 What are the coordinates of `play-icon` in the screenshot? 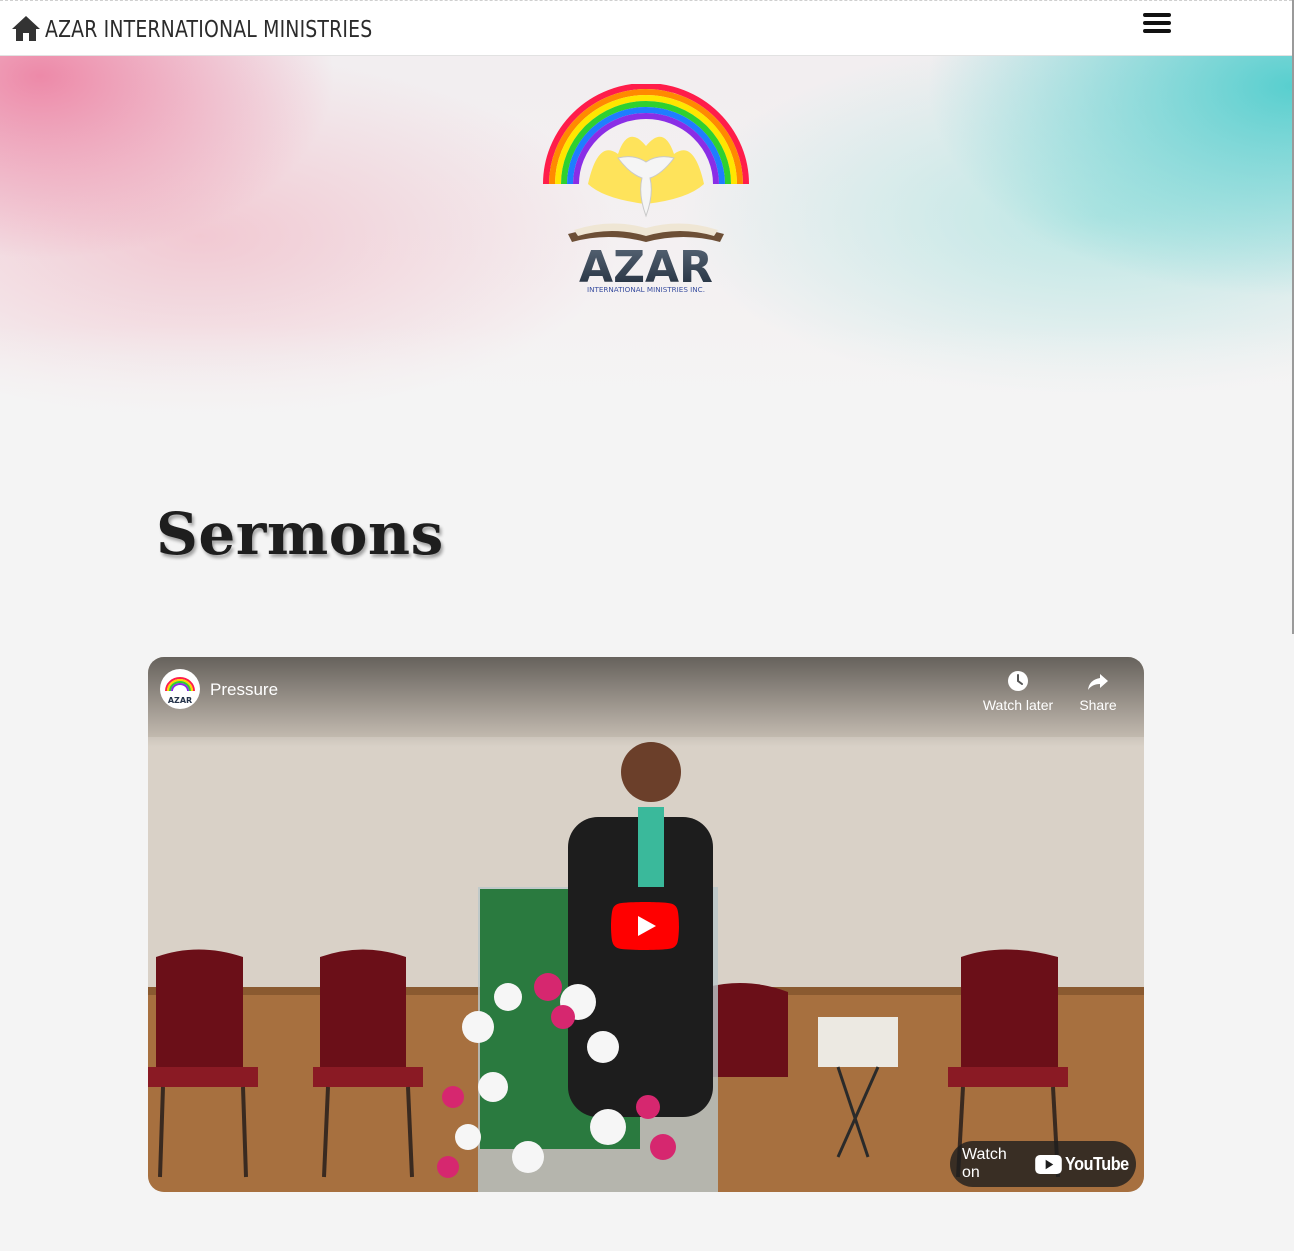 It's located at (645, 926).